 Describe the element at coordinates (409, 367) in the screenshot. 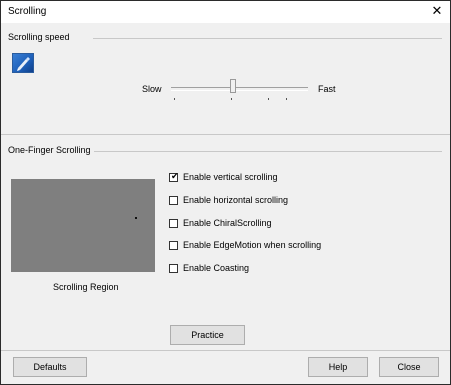

I see `close-button: Close` at that location.